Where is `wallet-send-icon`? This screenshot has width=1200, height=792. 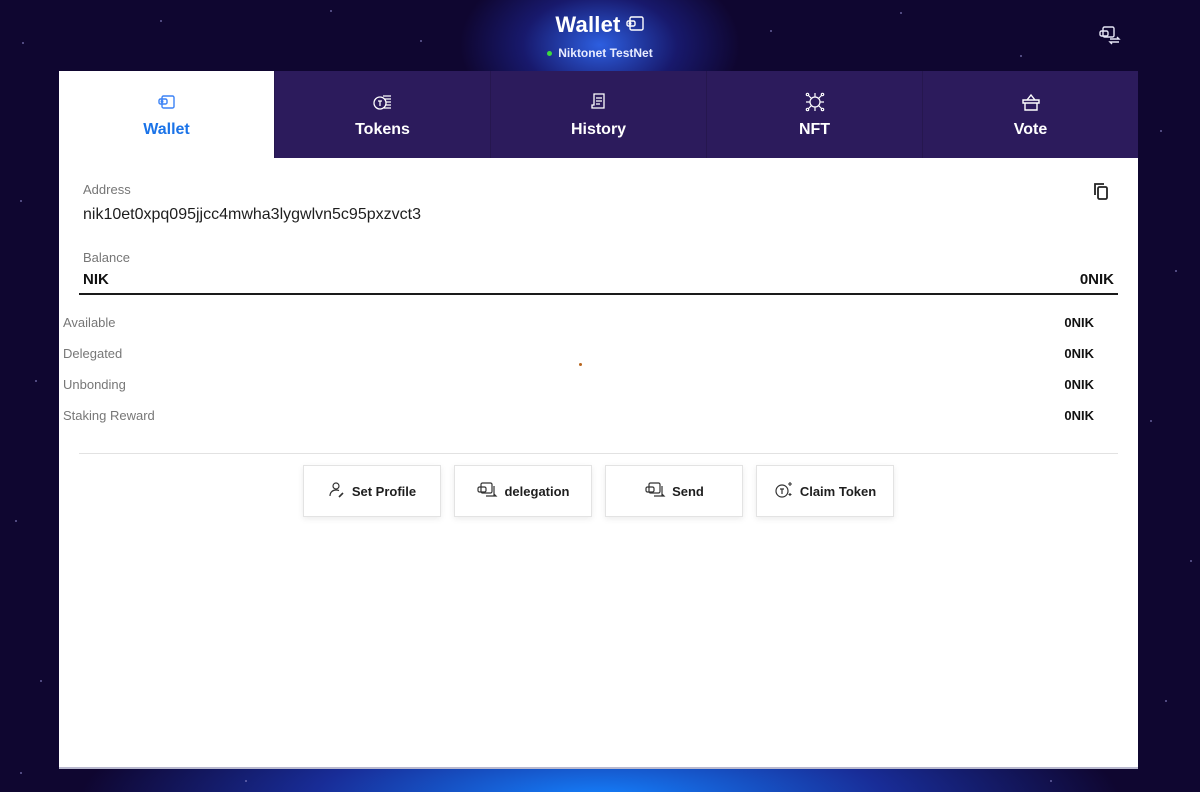 wallet-send-icon is located at coordinates (655, 491).